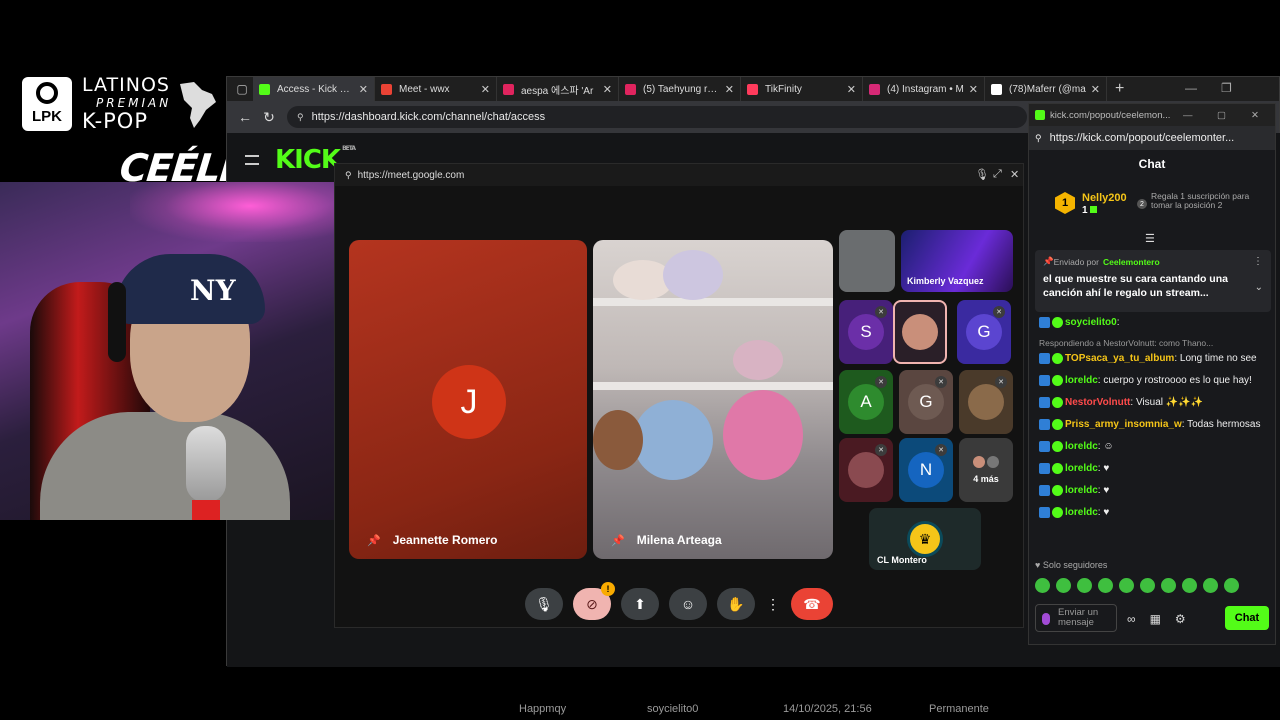 This screenshot has width=1280, height=720. What do you see at coordinates (773, 604) in the screenshot?
I see `more-options-button: ⋮` at bounding box center [773, 604].